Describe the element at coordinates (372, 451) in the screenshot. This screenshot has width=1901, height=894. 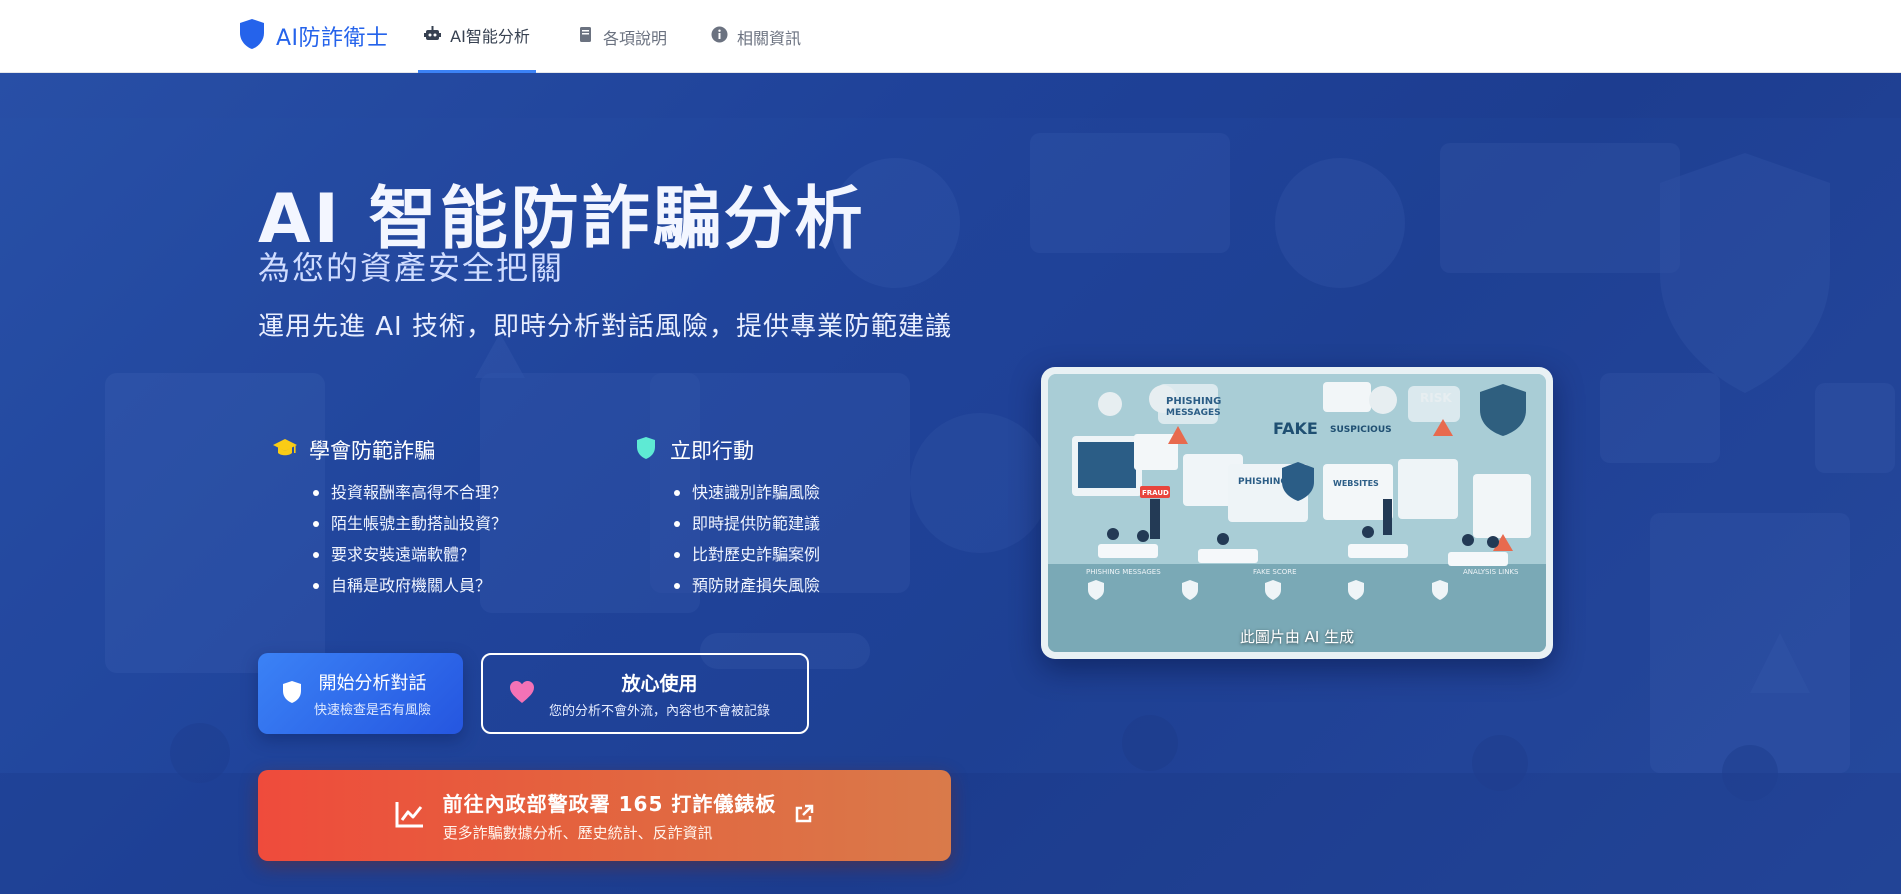
I see `feature-learn-heading: 學會防範詐騙` at that location.